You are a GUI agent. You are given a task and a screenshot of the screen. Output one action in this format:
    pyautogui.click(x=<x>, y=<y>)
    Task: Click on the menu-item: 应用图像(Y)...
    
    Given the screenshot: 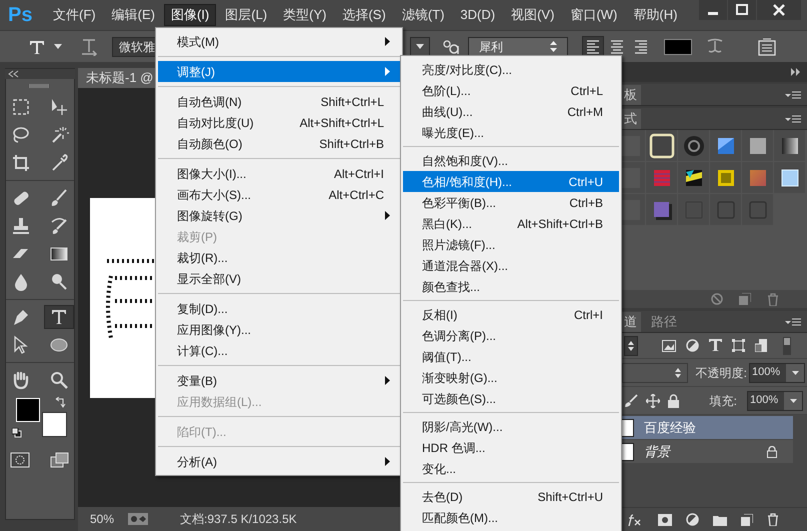 What is the action you would take?
    pyautogui.click(x=279, y=329)
    